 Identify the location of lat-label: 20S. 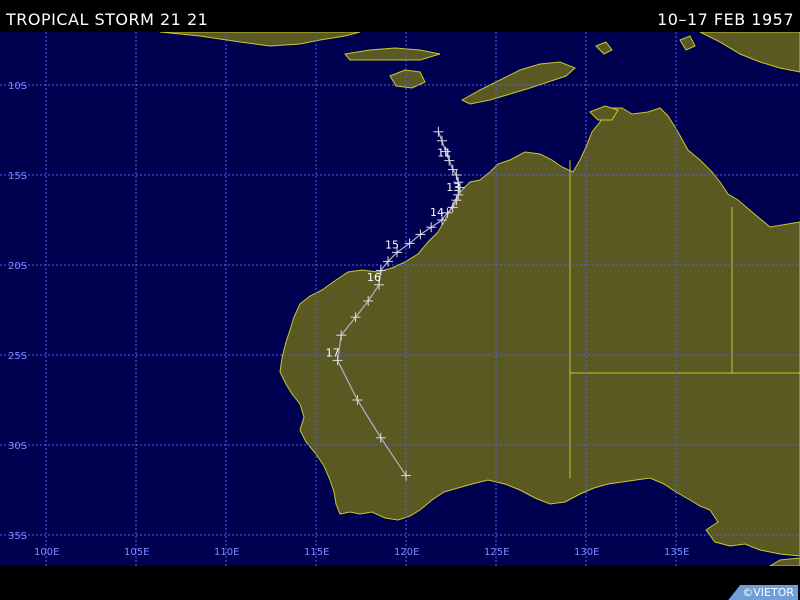
(17, 266).